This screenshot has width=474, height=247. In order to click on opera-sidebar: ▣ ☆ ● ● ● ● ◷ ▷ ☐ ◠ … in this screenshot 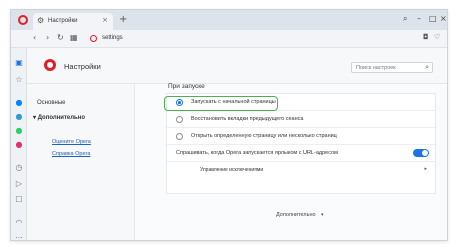, I will do `click(19, 144)`.